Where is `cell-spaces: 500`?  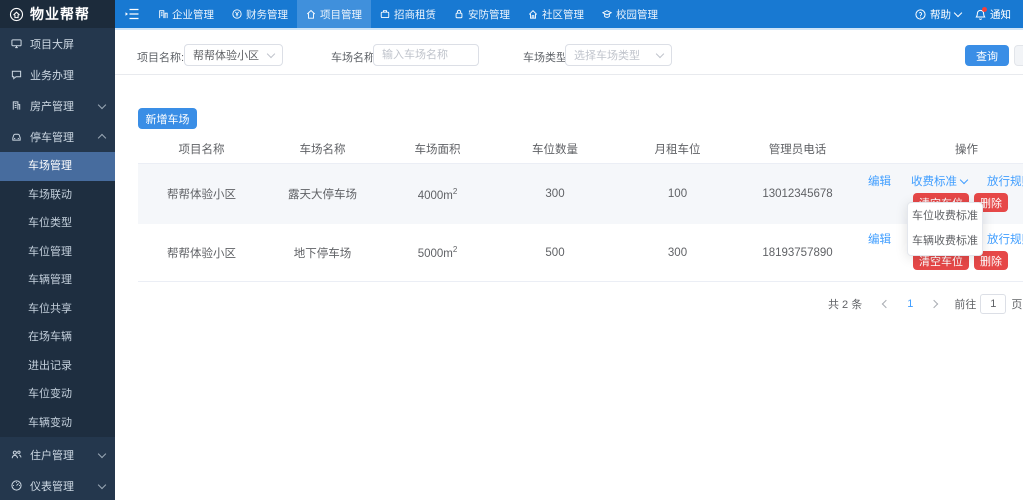 cell-spaces: 500 is located at coordinates (555, 252).